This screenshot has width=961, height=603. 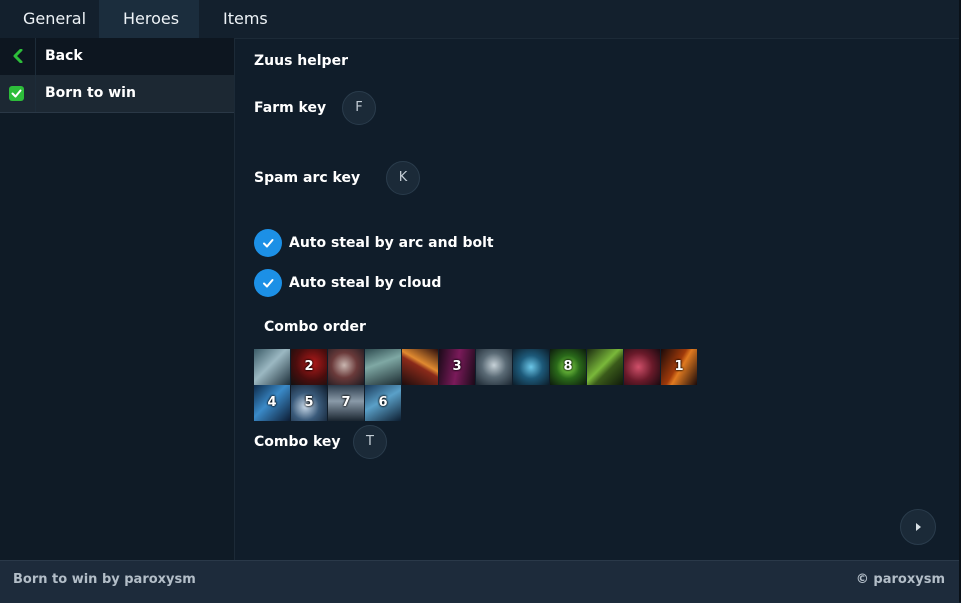 I want to click on combo-order-label: Combo order, so click(x=315, y=327).